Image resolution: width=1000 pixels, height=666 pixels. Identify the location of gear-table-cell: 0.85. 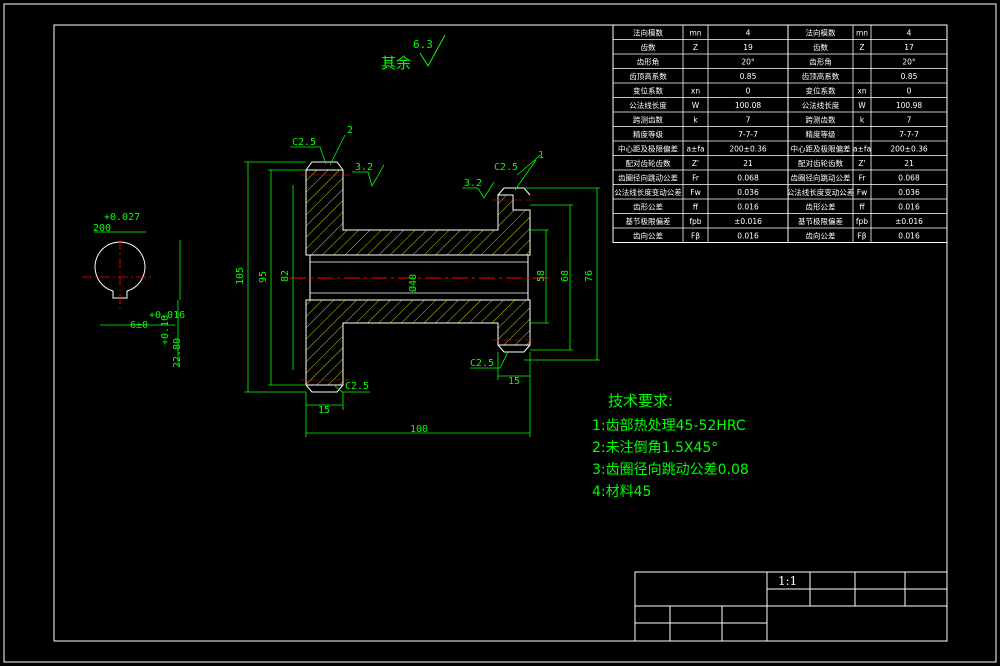
(909, 76).